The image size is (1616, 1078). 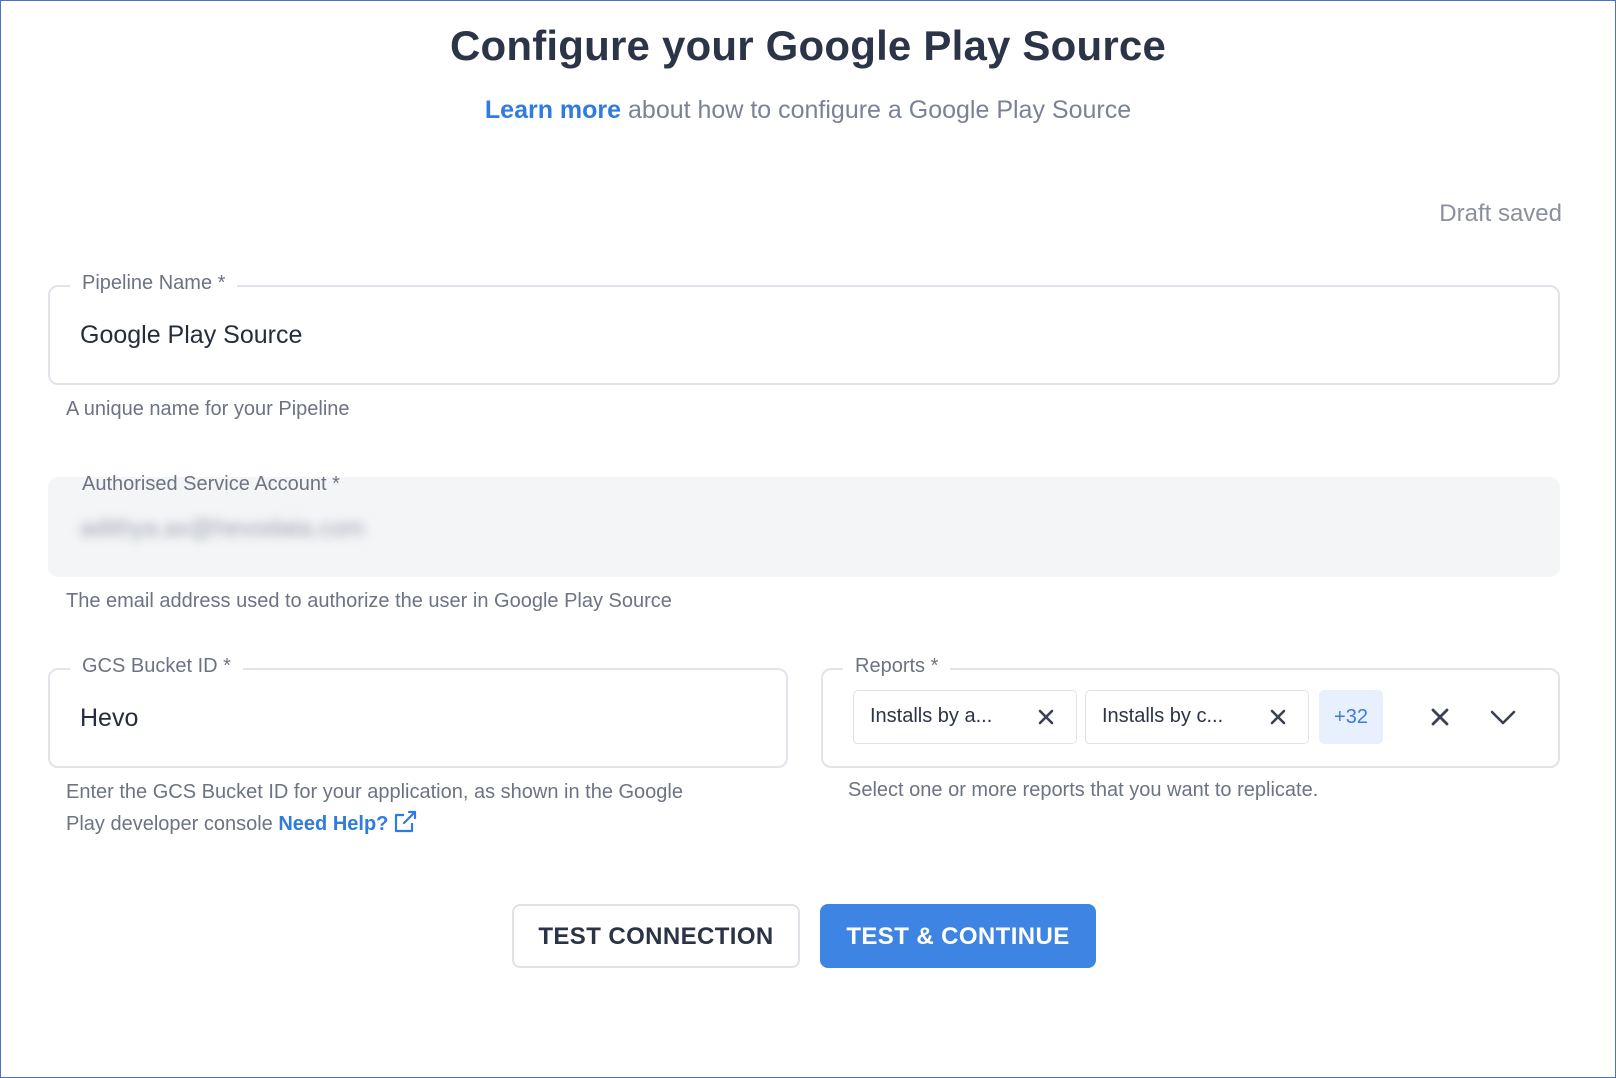 What do you see at coordinates (804, 328) in the screenshot?
I see `pipeline-name-field: Pipeline Name * Google Play Source` at bounding box center [804, 328].